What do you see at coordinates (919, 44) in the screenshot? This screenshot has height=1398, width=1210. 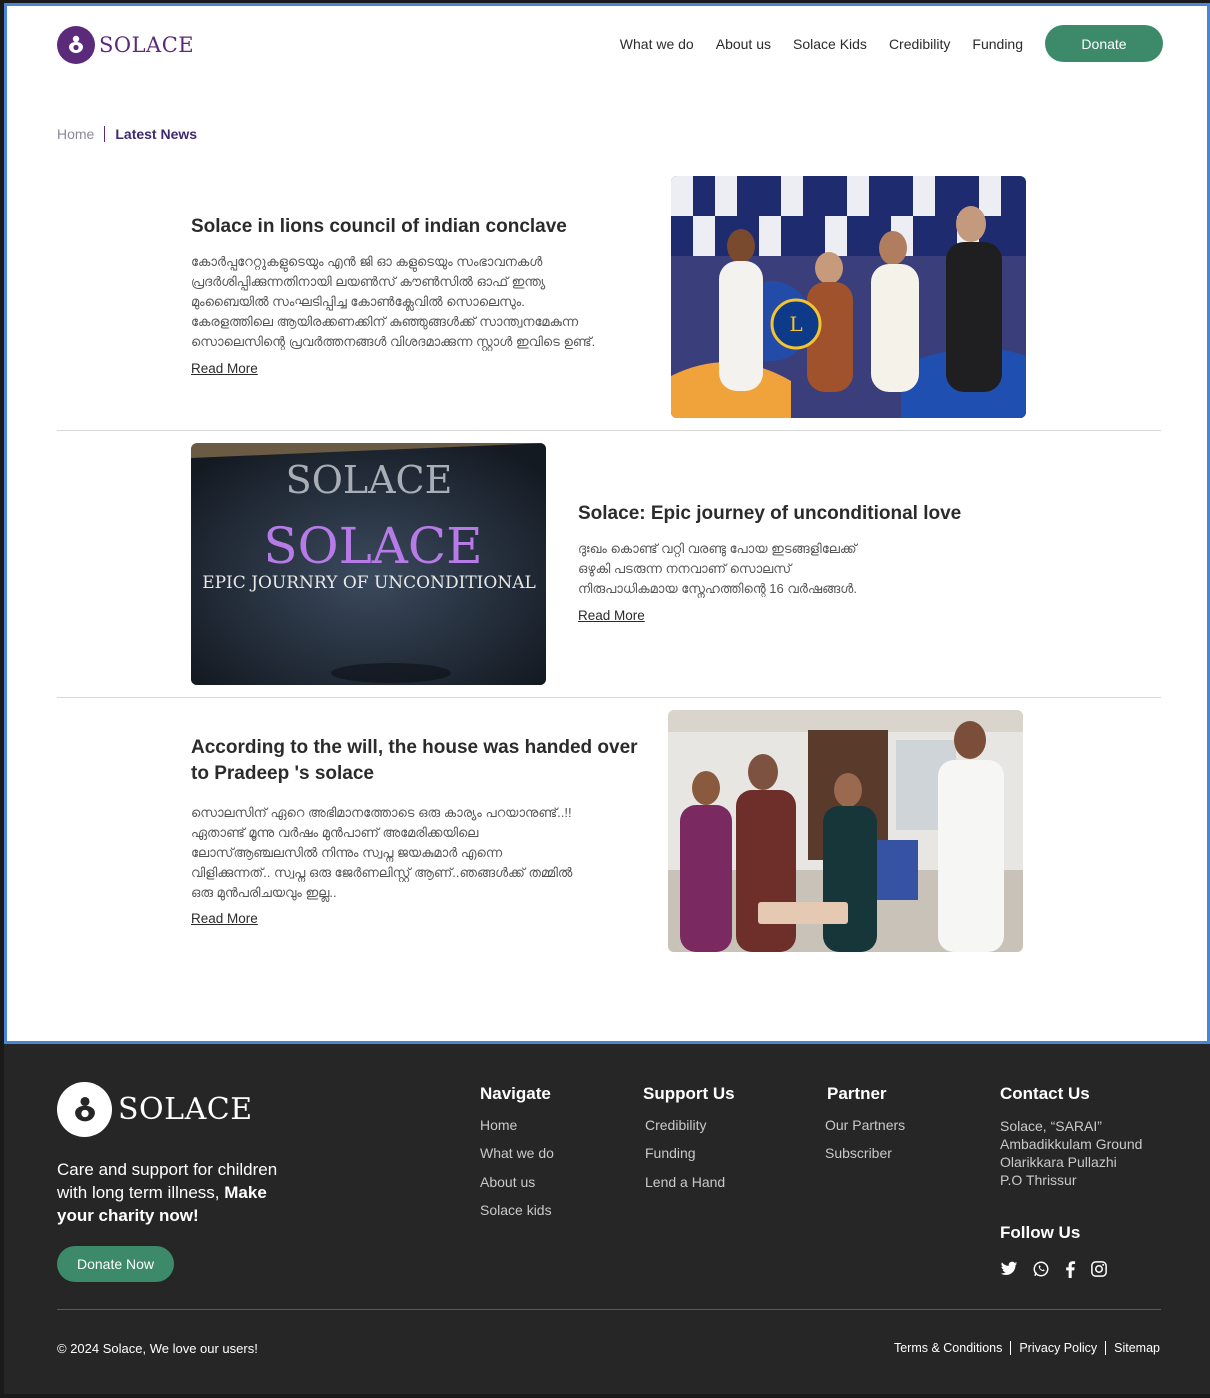 I see `nav-credibility: Credibility` at bounding box center [919, 44].